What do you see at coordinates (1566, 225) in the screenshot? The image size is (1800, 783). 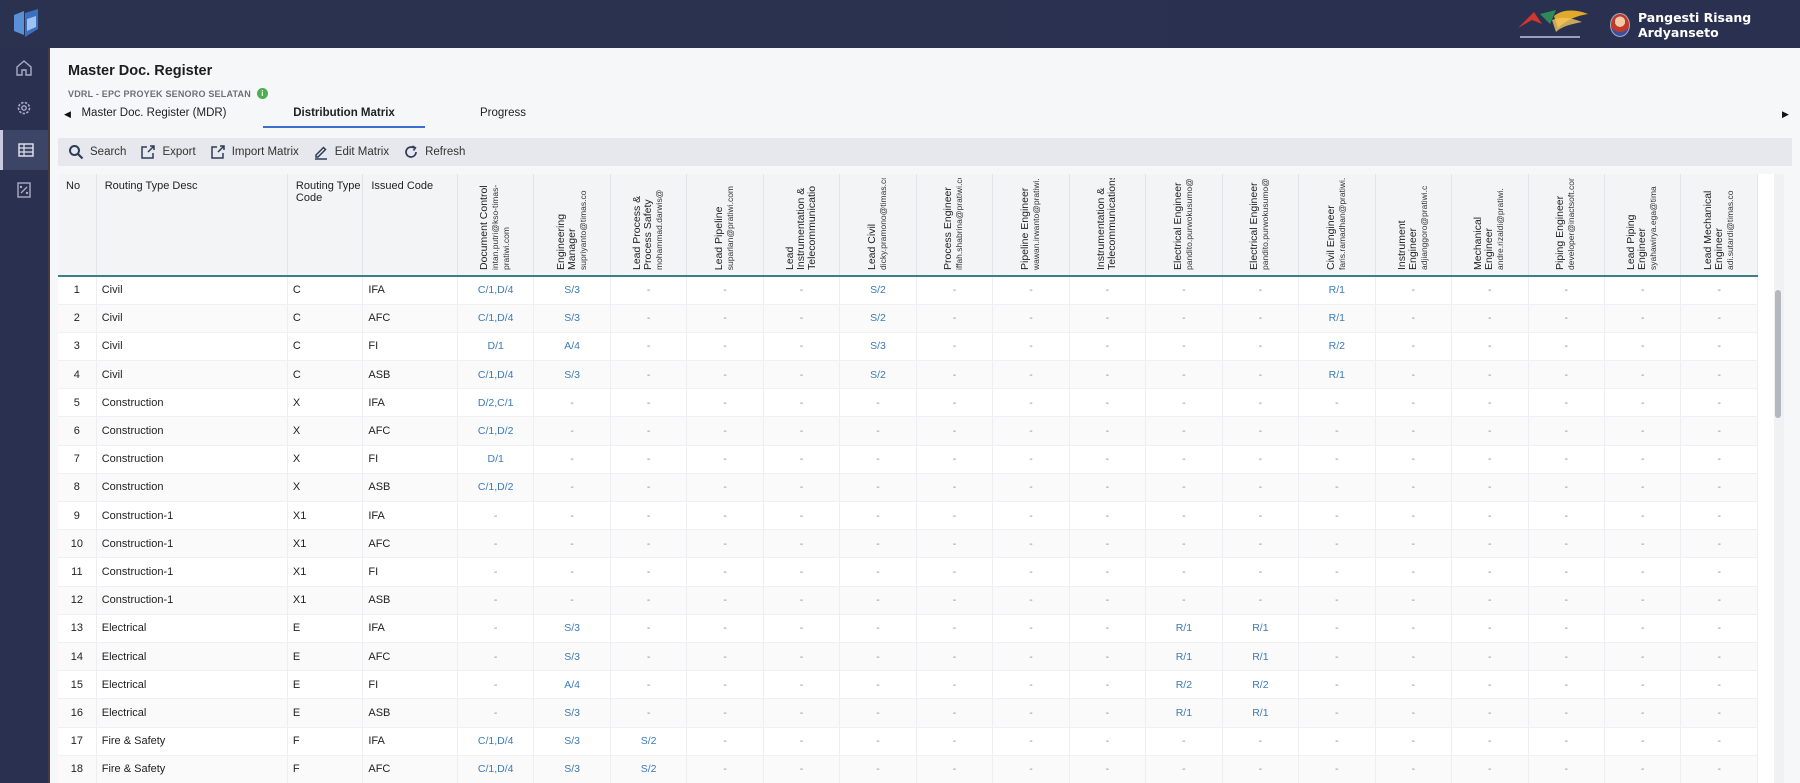 I see `header-role: Piping Engineer developer@inactsoft.com` at bounding box center [1566, 225].